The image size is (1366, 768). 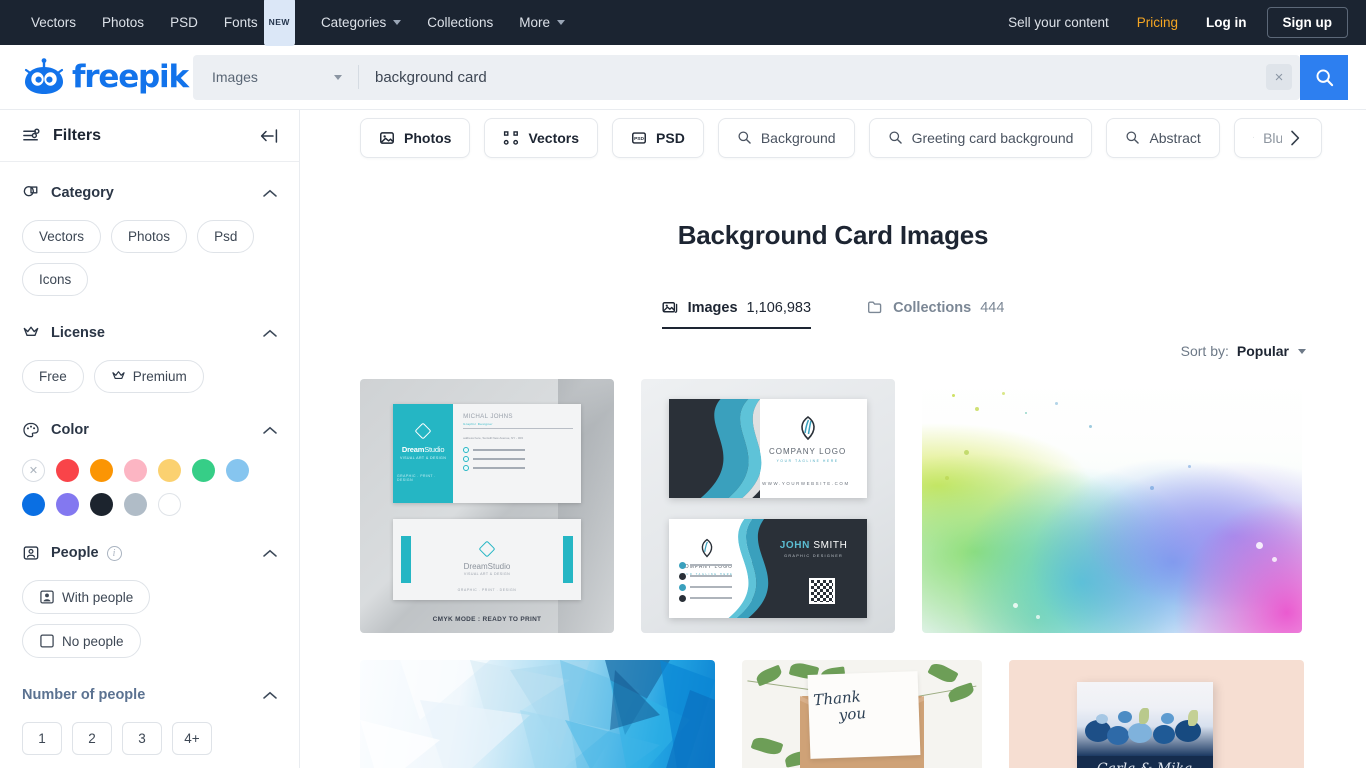 What do you see at coordinates (705, 583) in the screenshot?
I see `card-contact-list` at bounding box center [705, 583].